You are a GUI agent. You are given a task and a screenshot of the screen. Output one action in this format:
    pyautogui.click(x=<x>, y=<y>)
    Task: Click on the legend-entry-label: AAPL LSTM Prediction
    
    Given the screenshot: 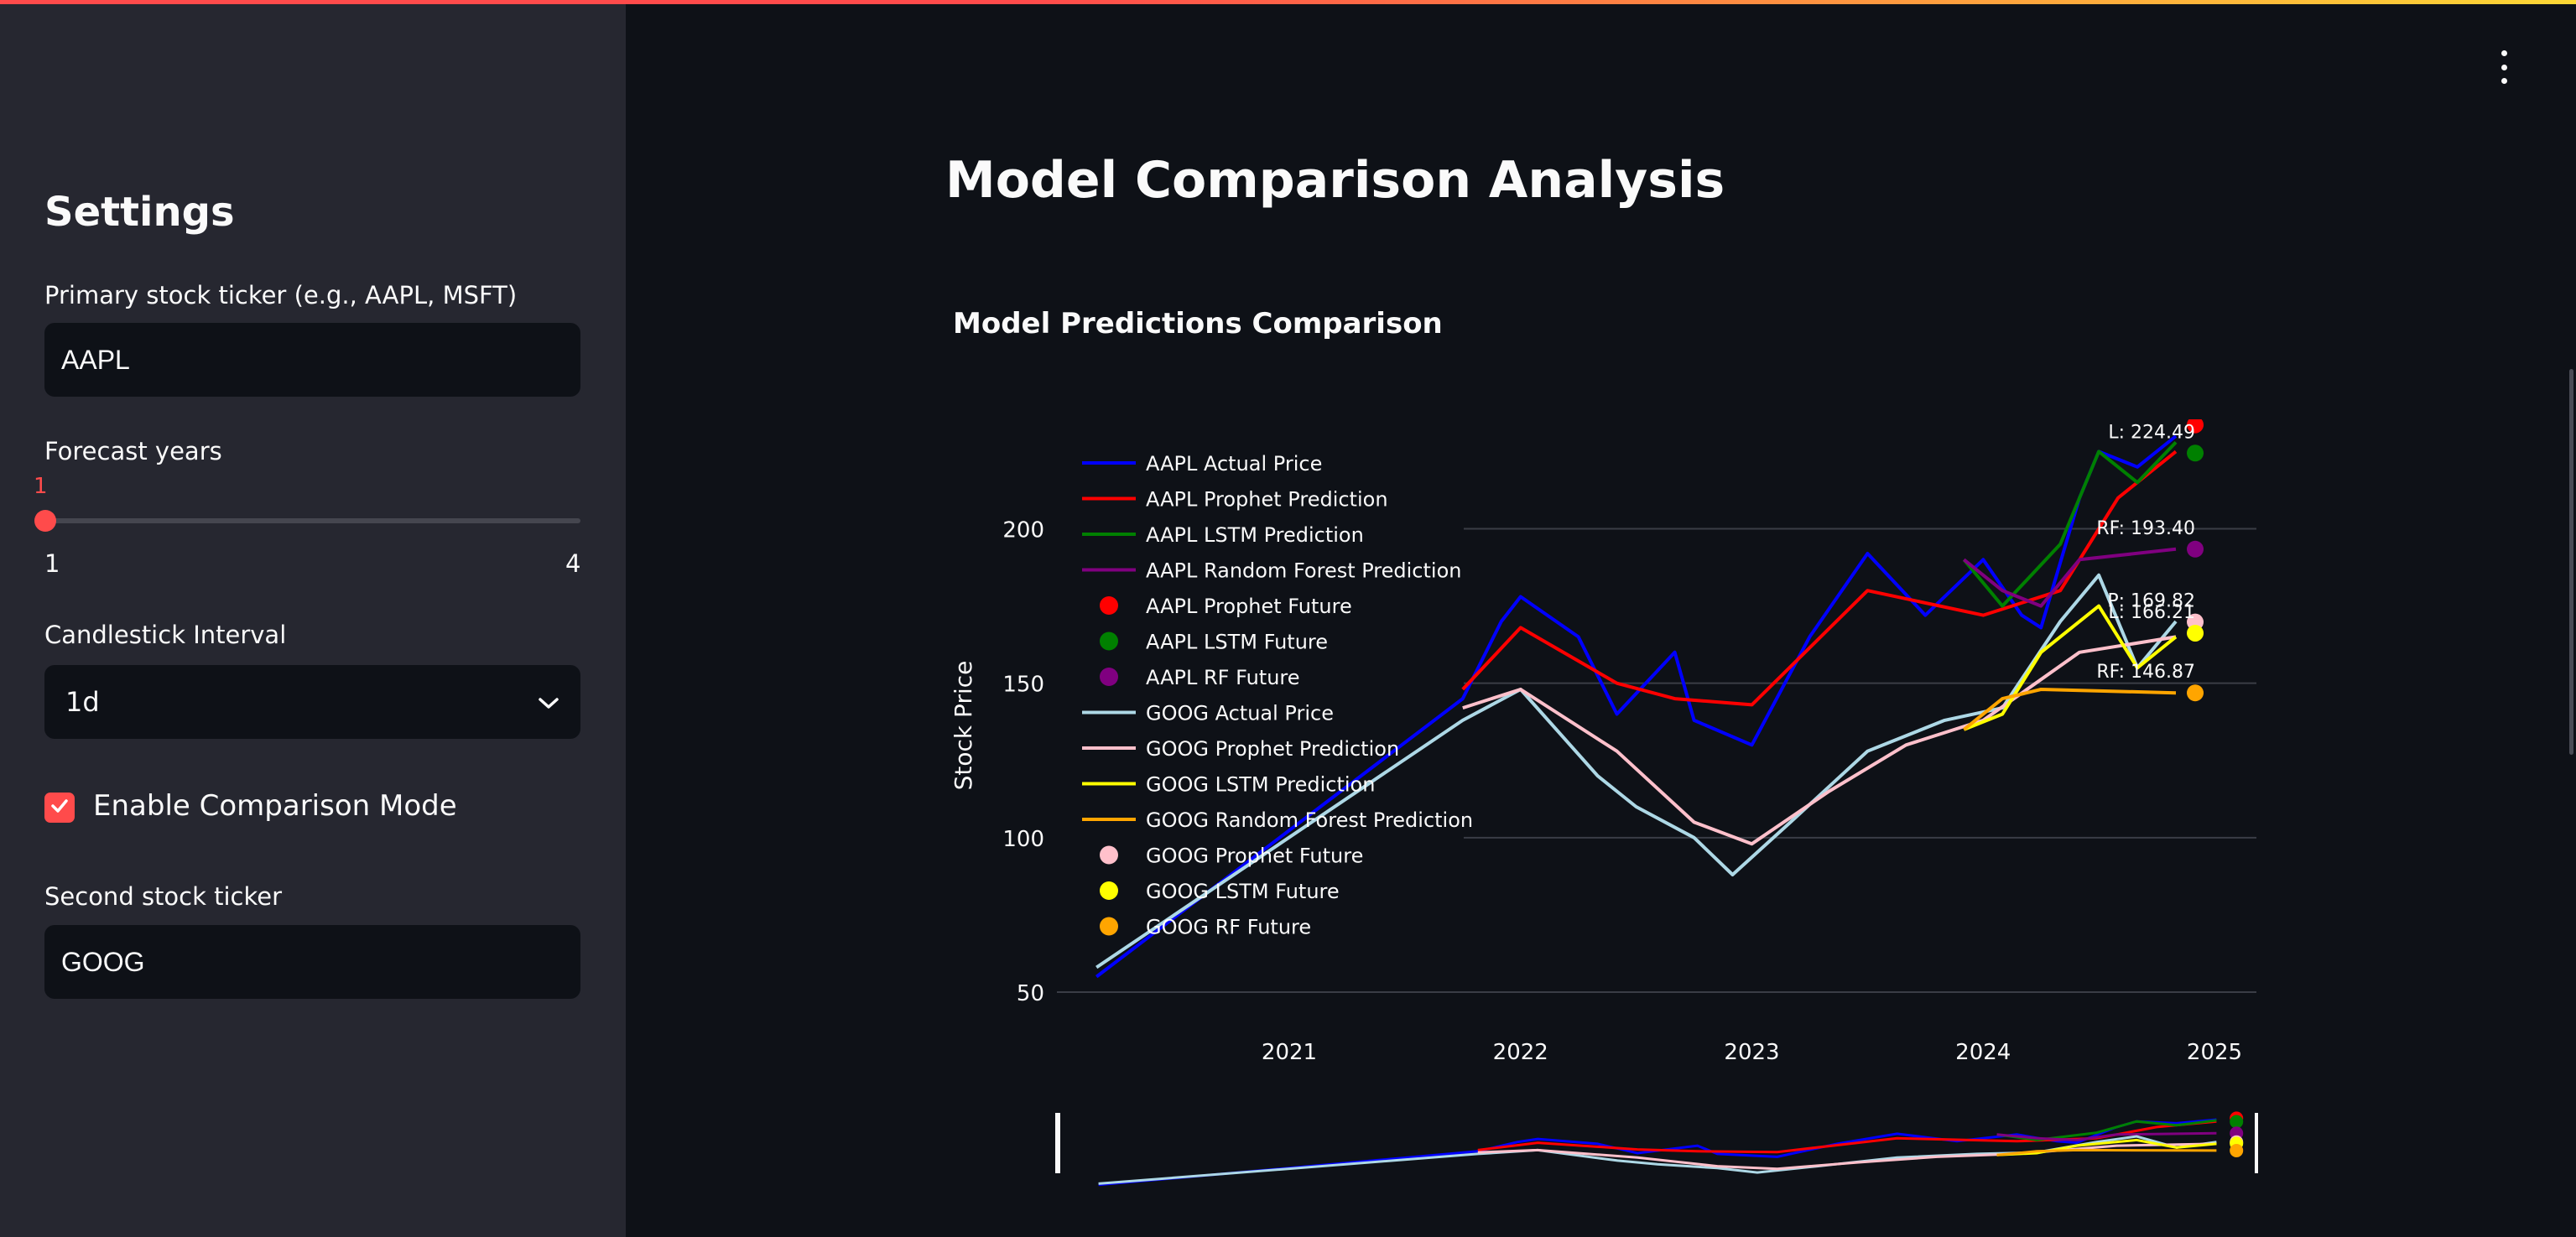 What is the action you would take?
    pyautogui.click(x=1255, y=535)
    